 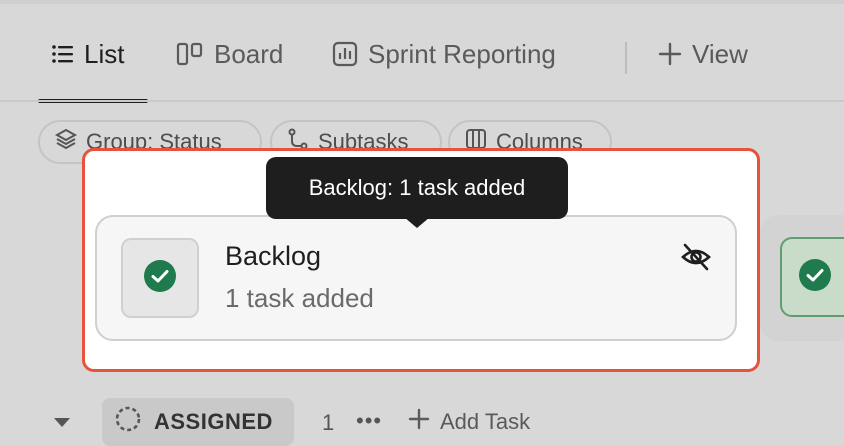 What do you see at coordinates (63, 54) in the screenshot?
I see `list-icon` at bounding box center [63, 54].